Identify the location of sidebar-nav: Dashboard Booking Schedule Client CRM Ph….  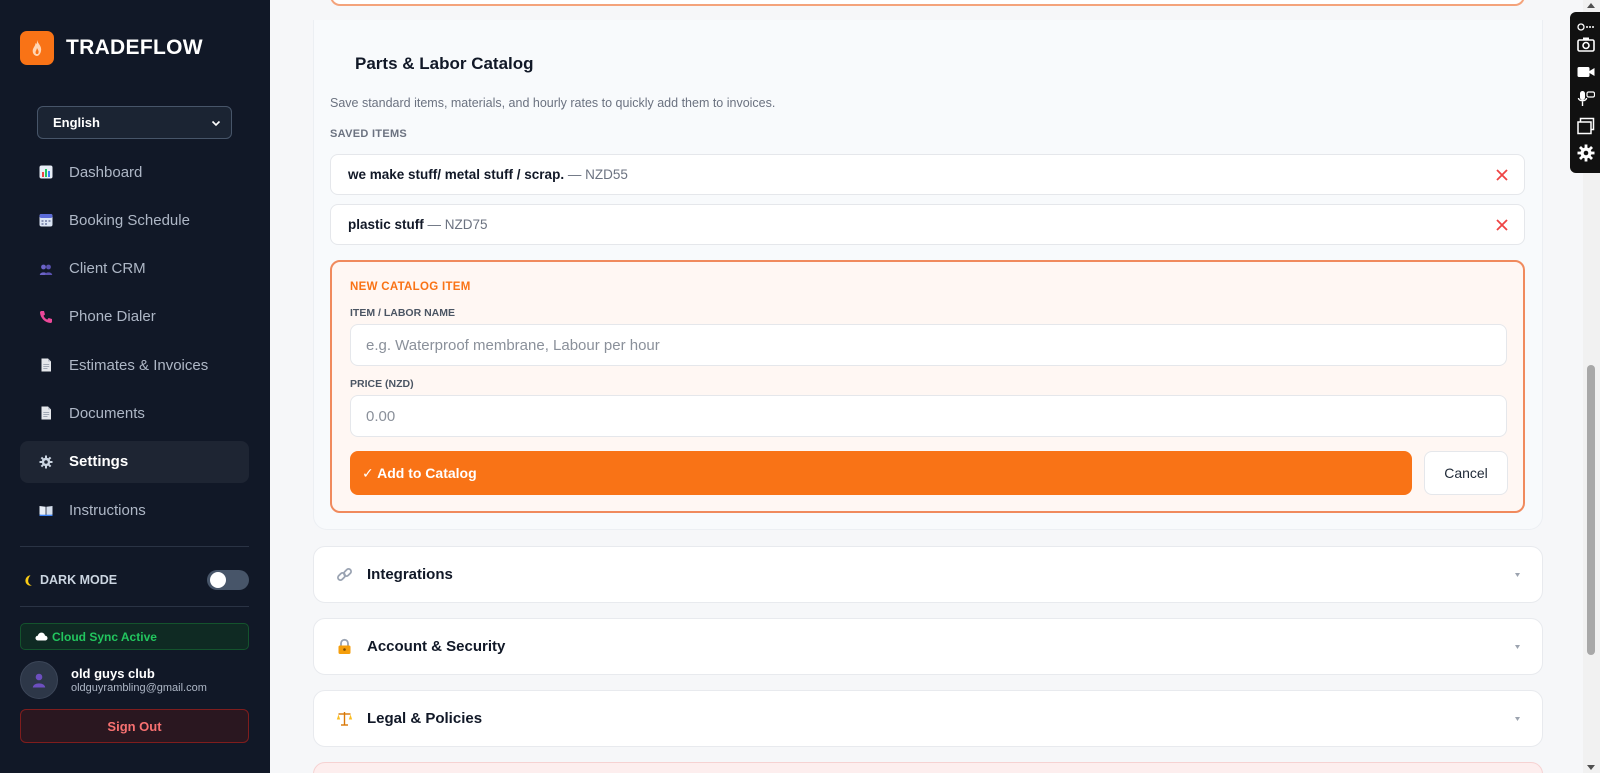
(134, 344).